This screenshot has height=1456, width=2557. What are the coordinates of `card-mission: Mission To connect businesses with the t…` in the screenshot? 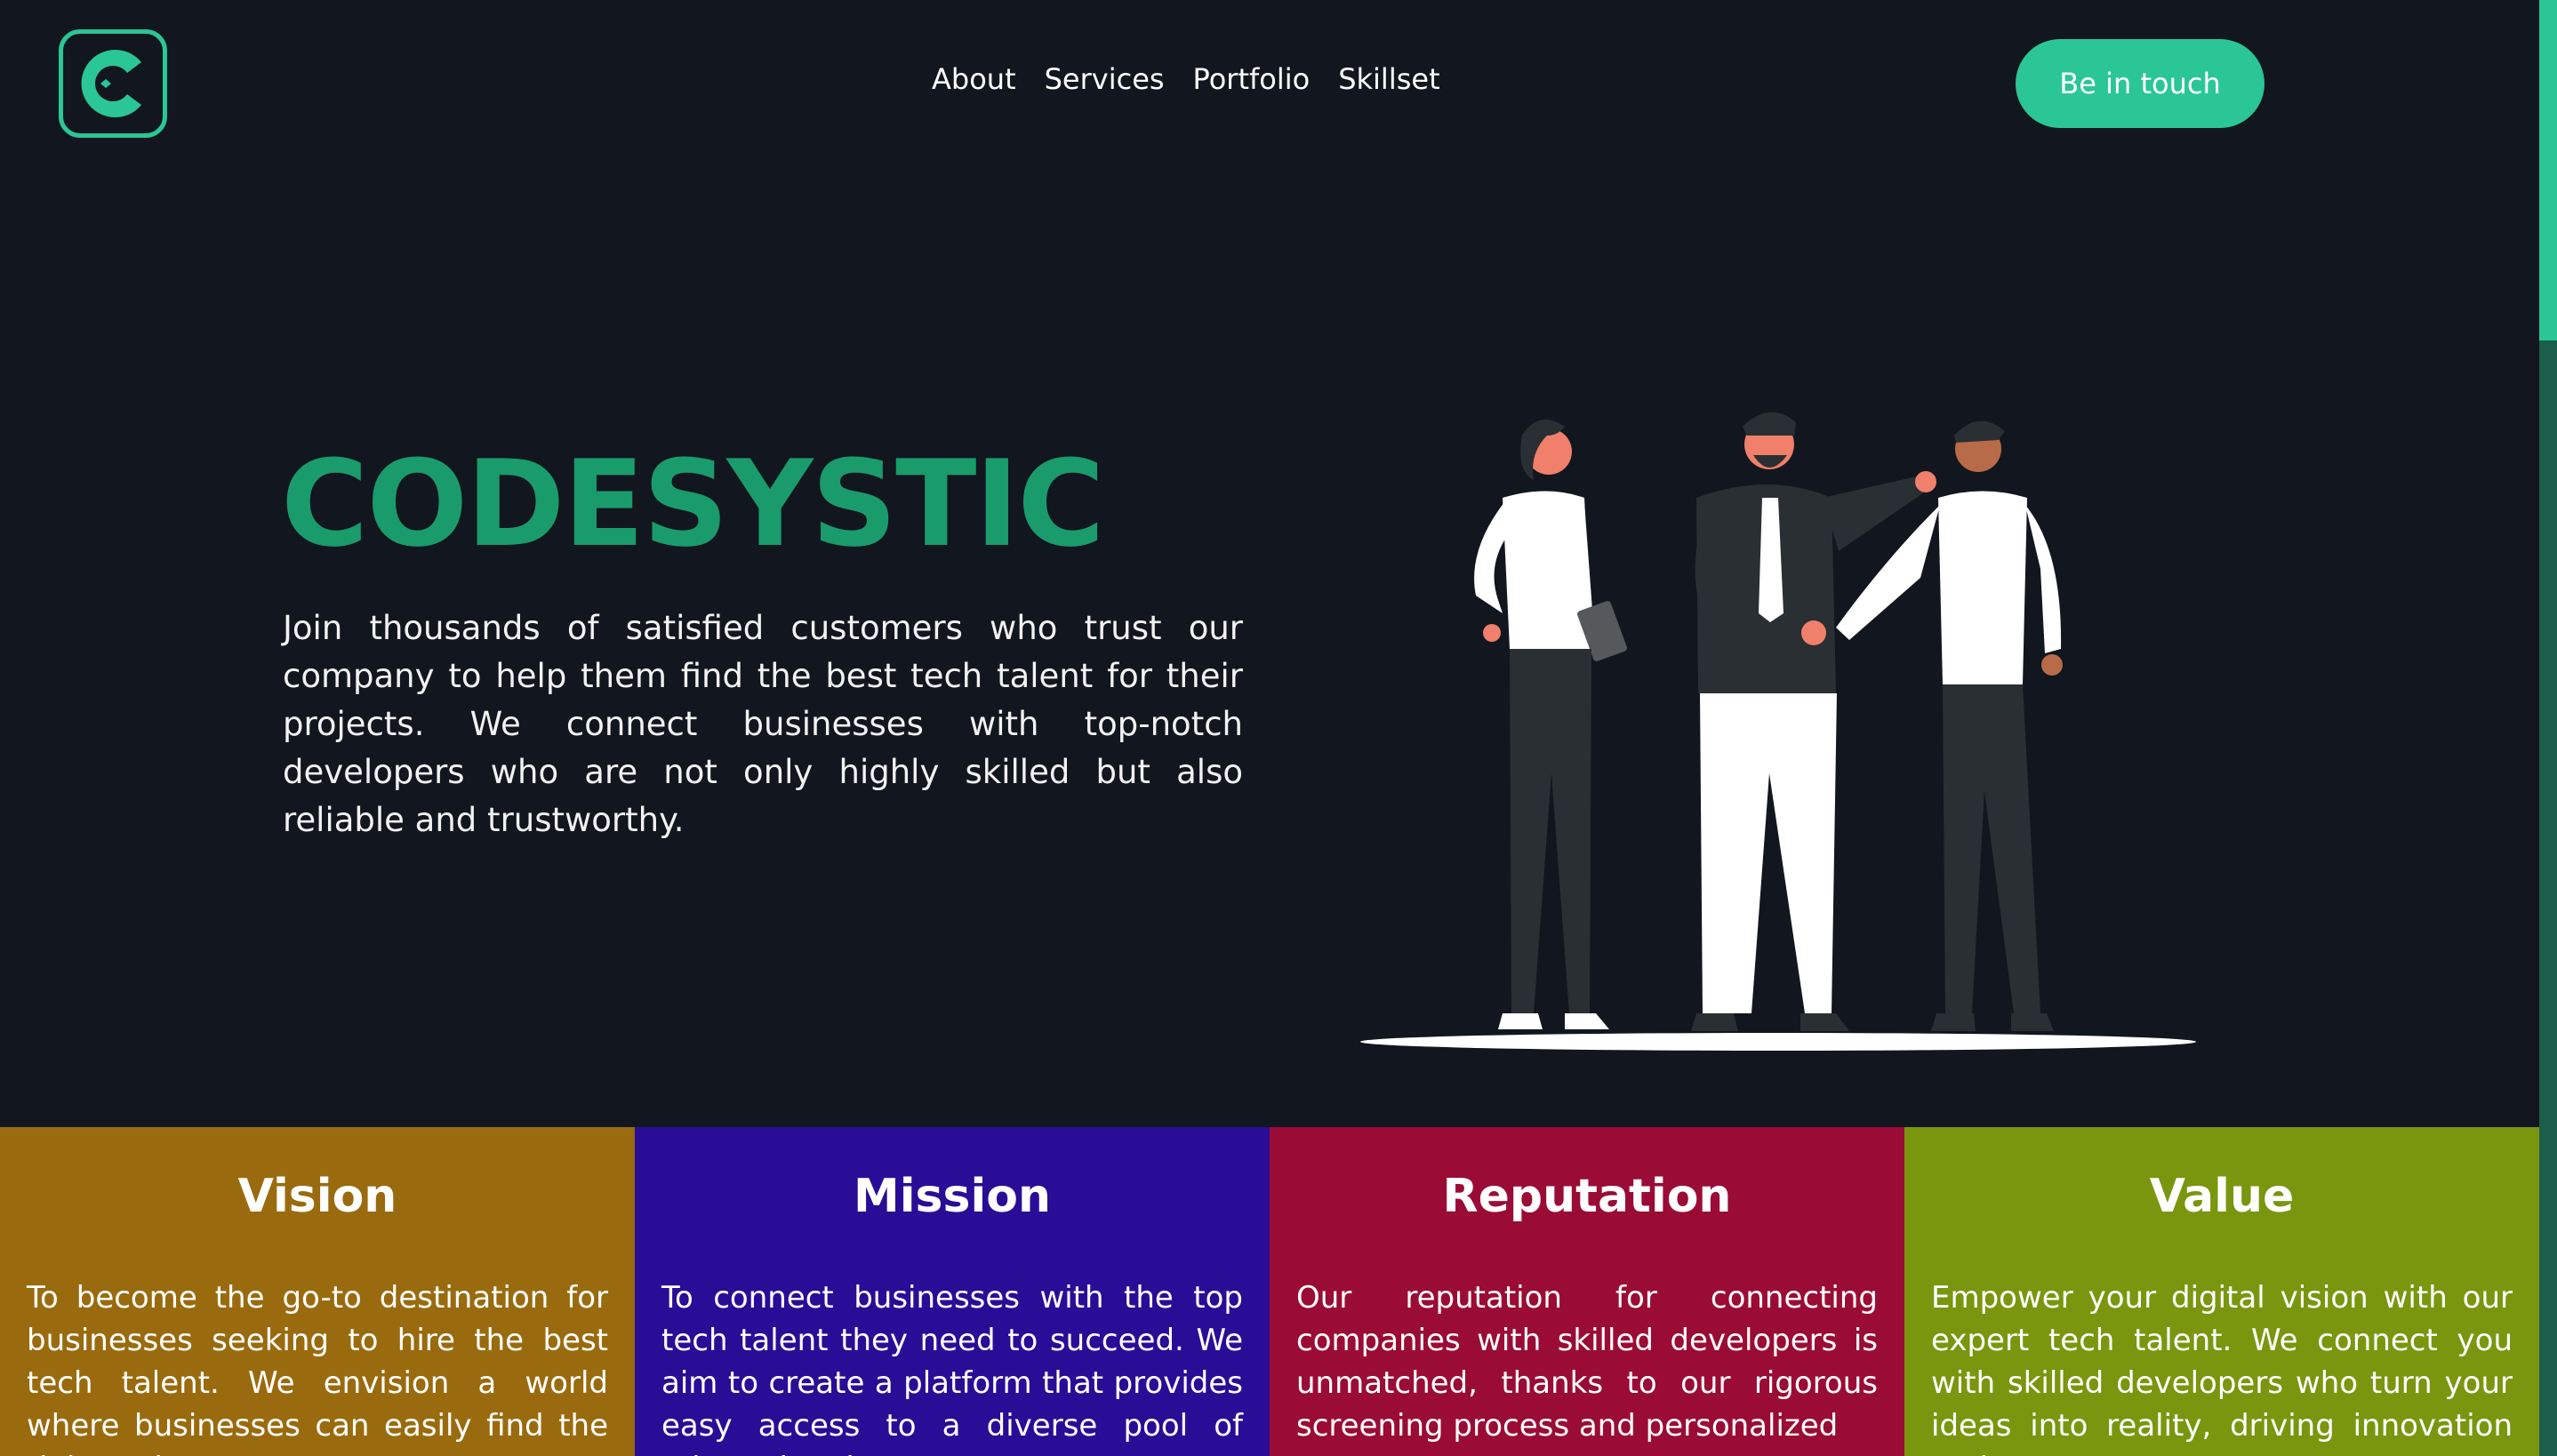 It's located at (952, 1291).